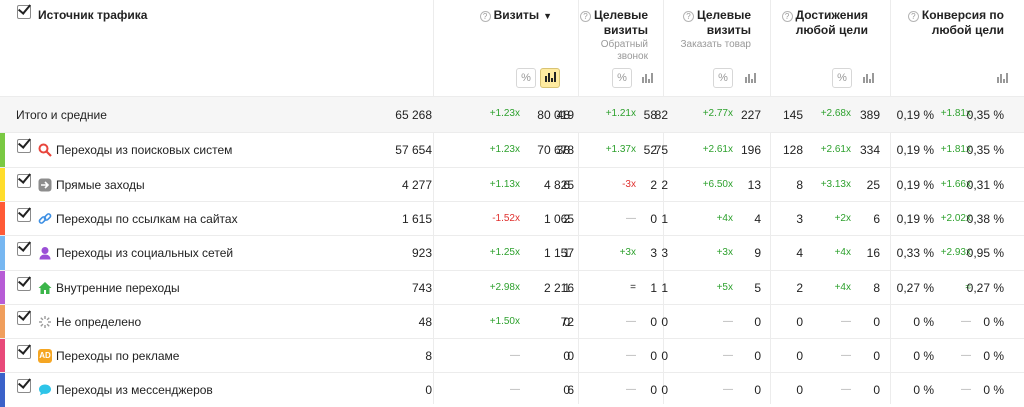  Describe the element at coordinates (876, 219) in the screenshot. I see `value-current: 6` at that location.